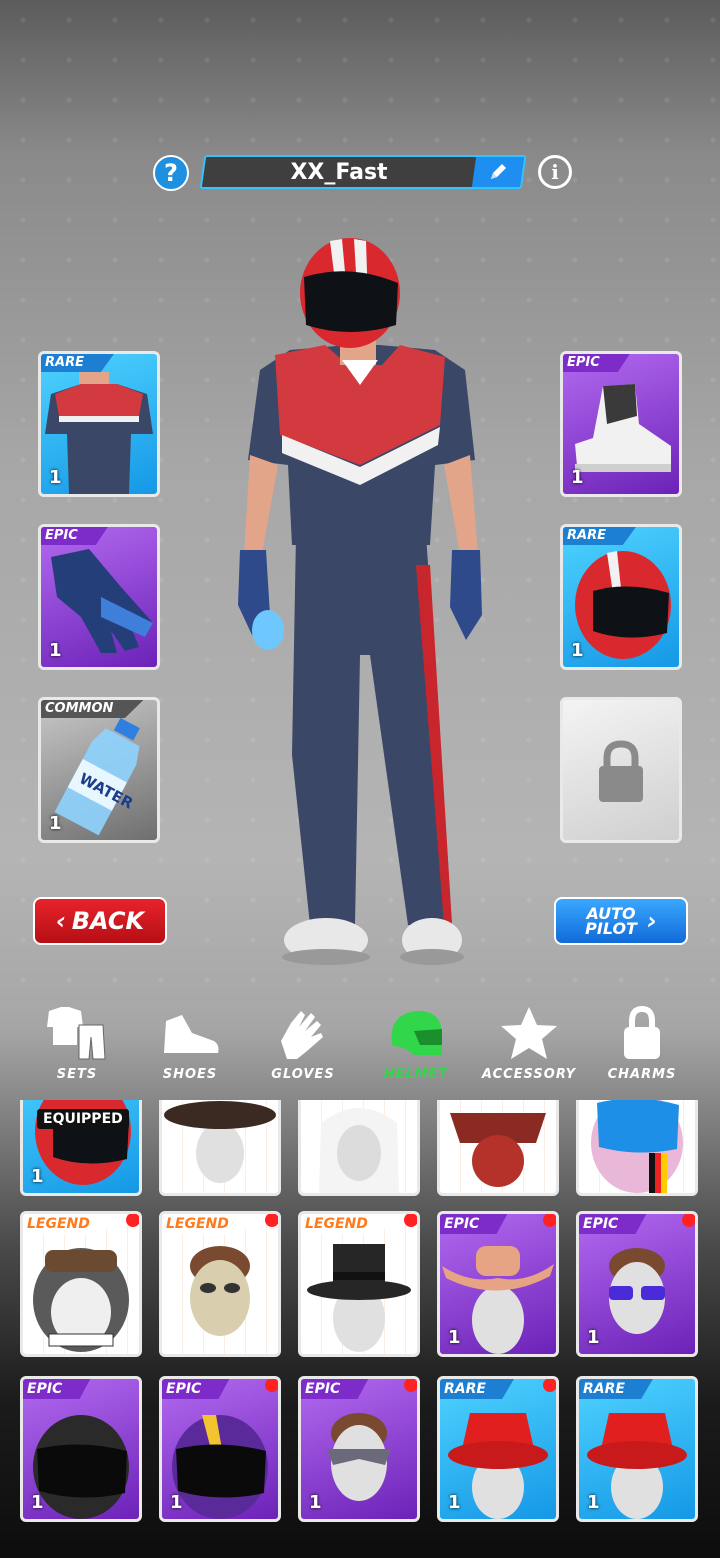 Image resolution: width=720 pixels, height=1558 pixels. What do you see at coordinates (611, 928) in the screenshot?
I see `autopilot-label-2: PILOT` at bounding box center [611, 928].